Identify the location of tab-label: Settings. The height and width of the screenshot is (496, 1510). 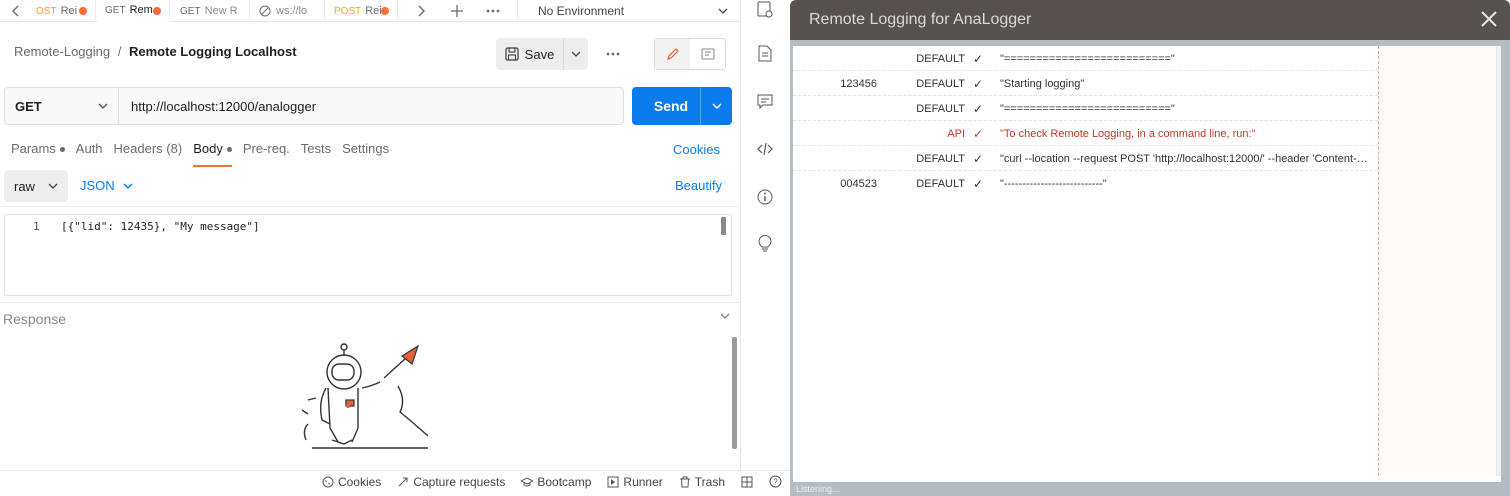
(366, 148).